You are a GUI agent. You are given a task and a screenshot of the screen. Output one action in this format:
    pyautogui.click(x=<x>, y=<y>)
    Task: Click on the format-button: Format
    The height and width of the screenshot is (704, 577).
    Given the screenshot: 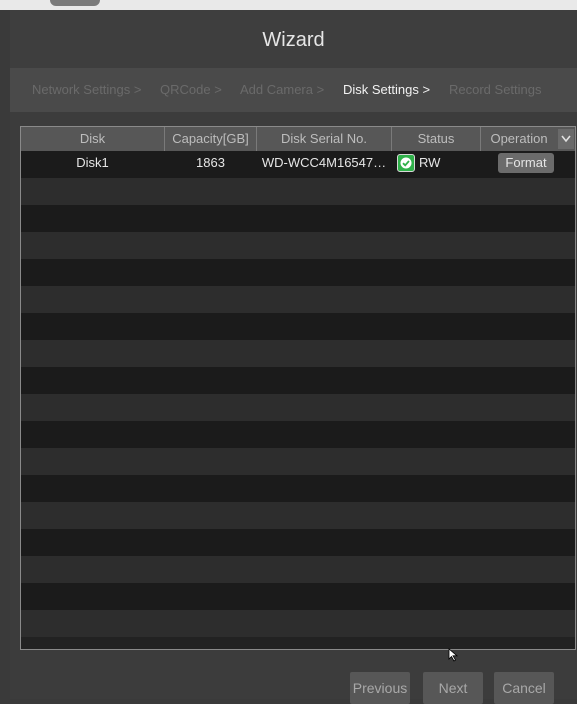 What is the action you would take?
    pyautogui.click(x=526, y=163)
    